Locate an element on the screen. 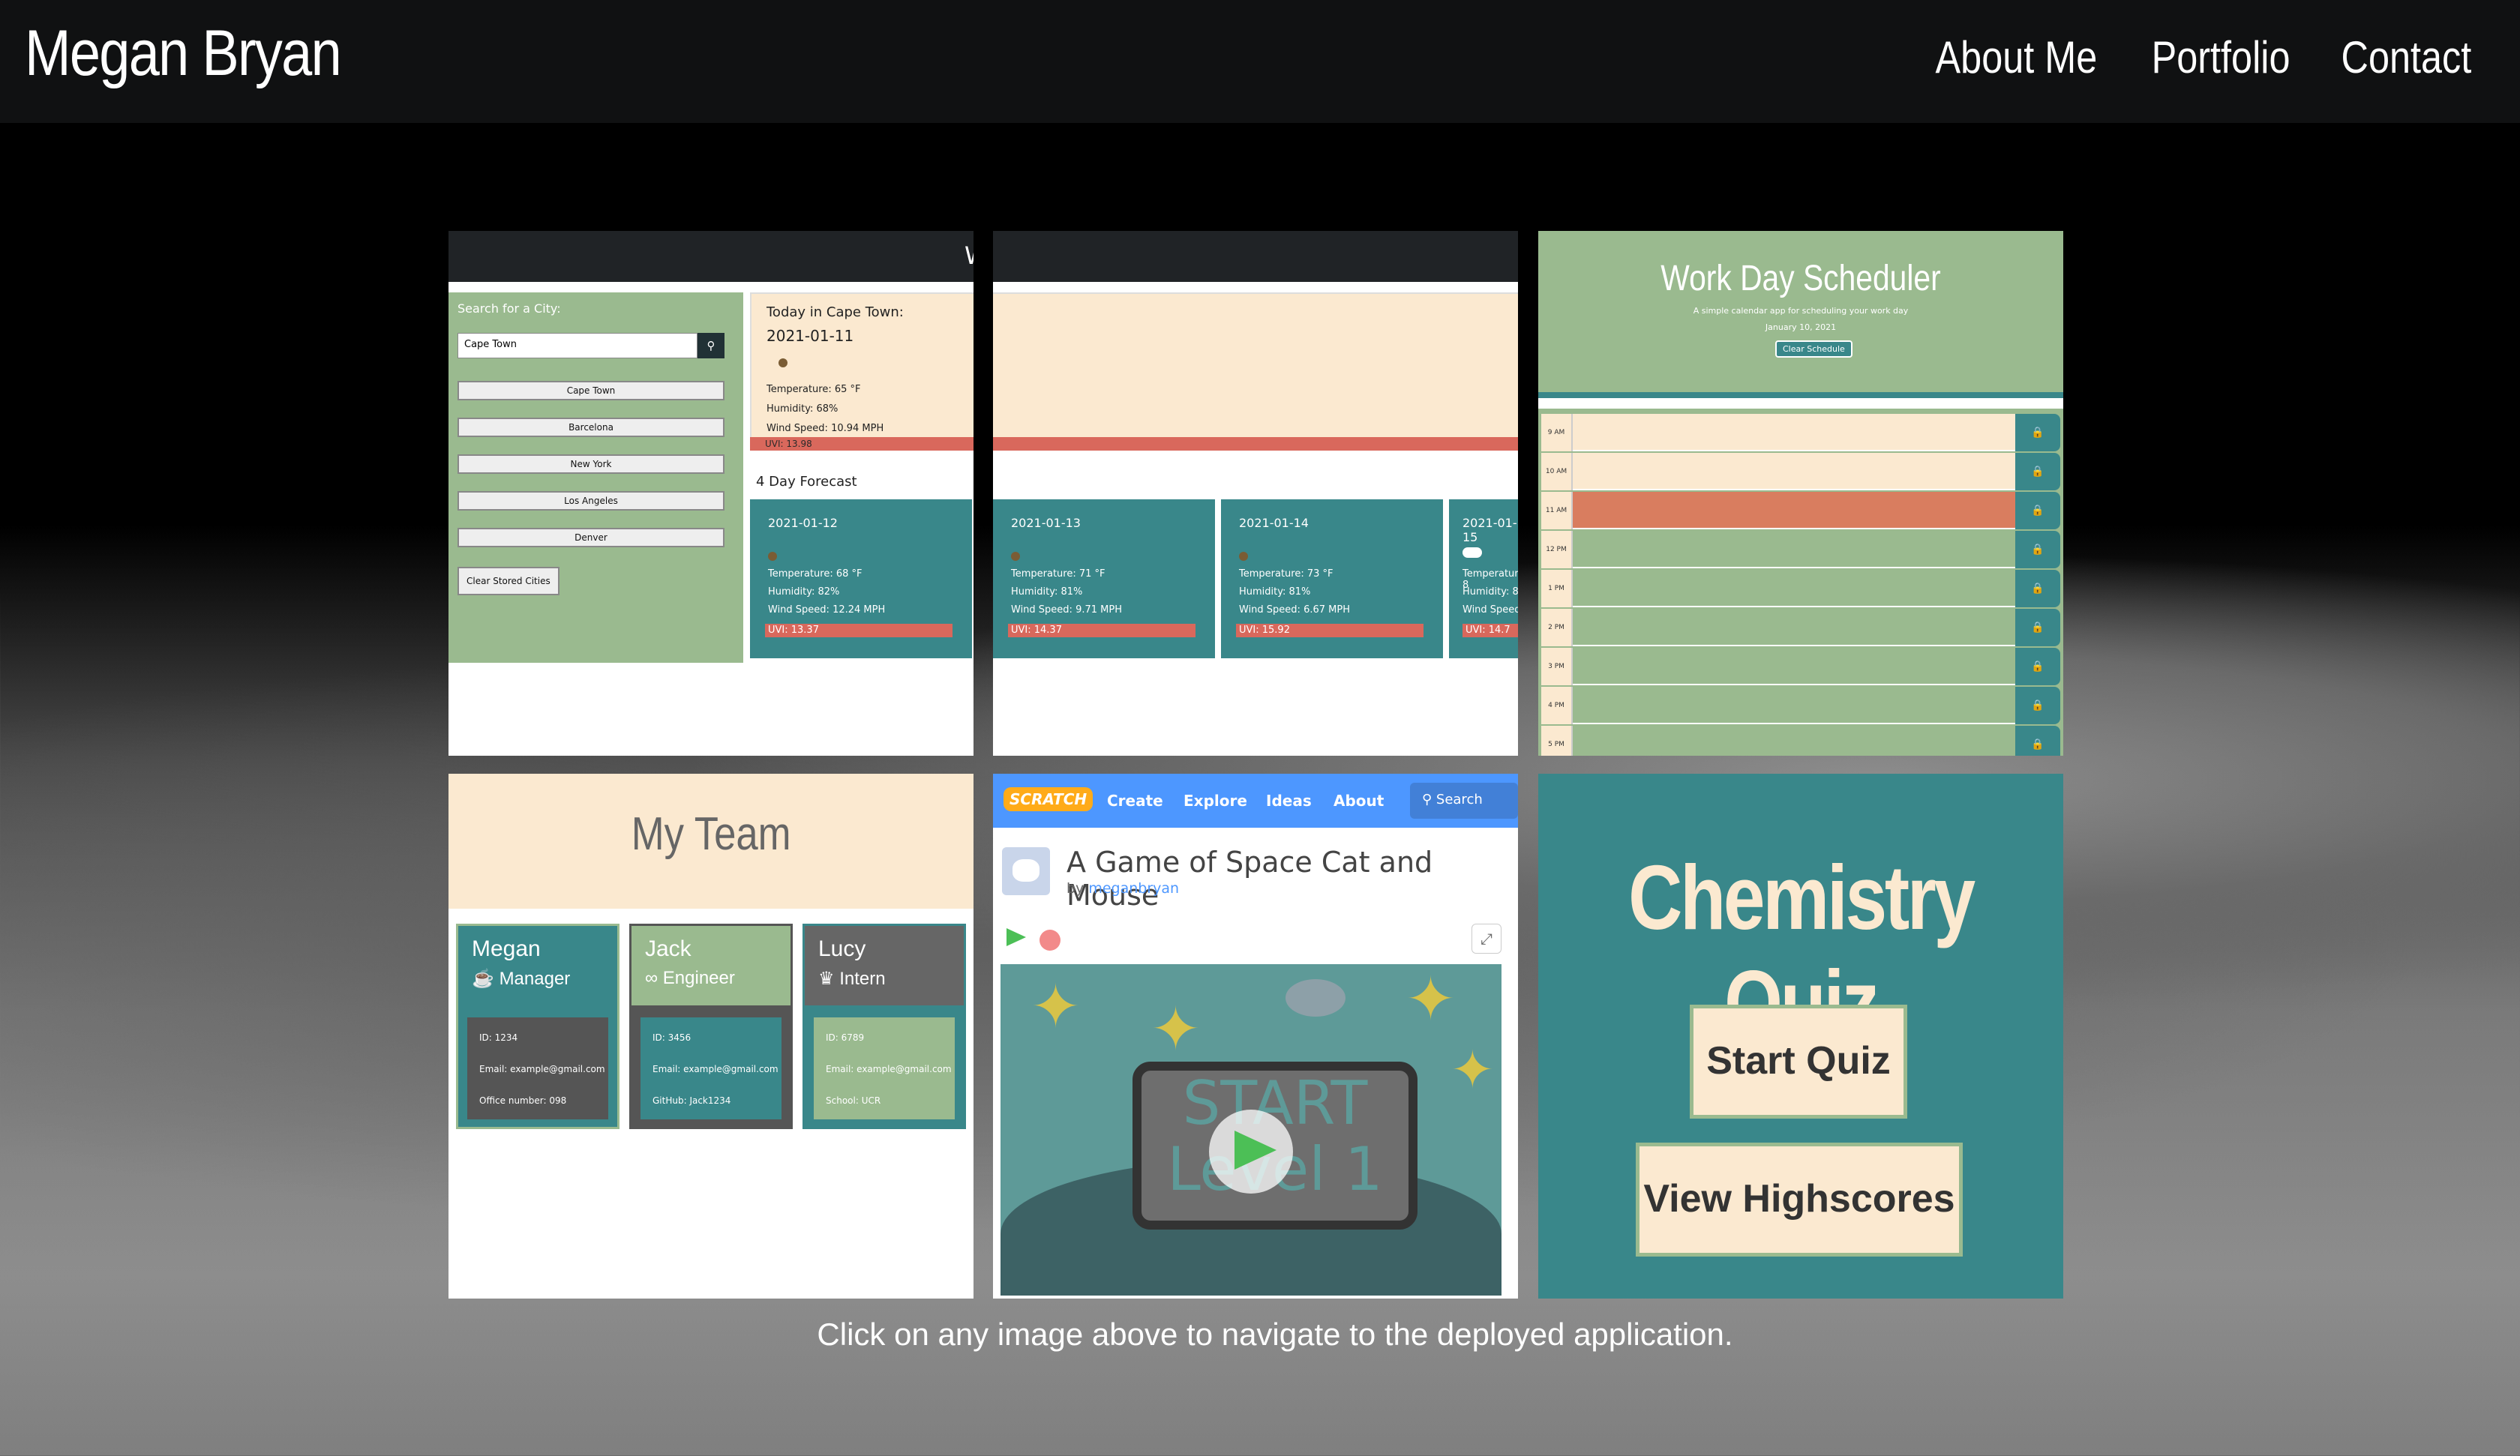 This screenshot has height=1456, width=2520. time-block: 4 PM 🔒 is located at coordinates (1800, 705).